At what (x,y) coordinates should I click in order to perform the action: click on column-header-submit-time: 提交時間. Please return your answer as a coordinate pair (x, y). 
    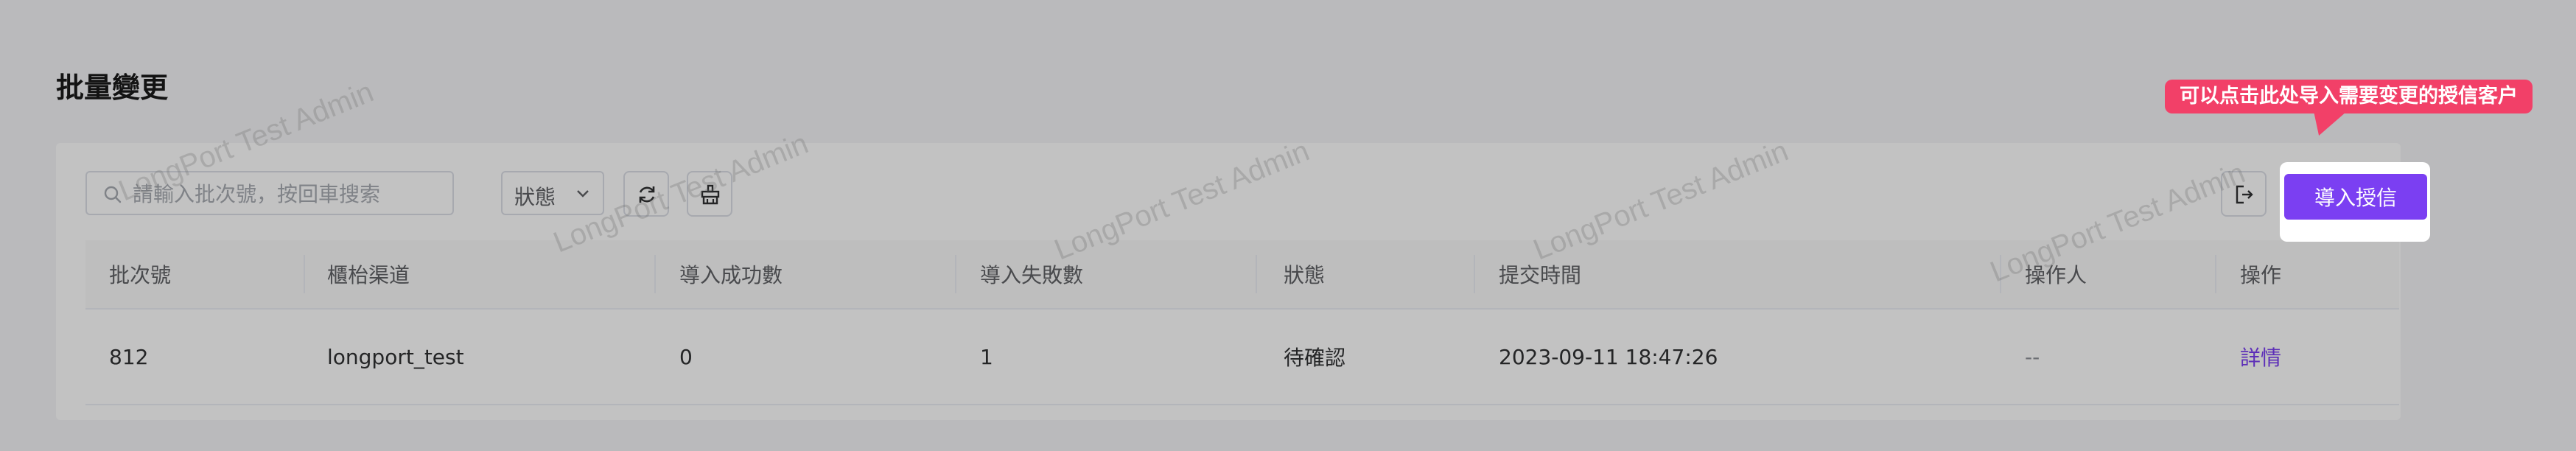
    Looking at the image, I should click on (1540, 275).